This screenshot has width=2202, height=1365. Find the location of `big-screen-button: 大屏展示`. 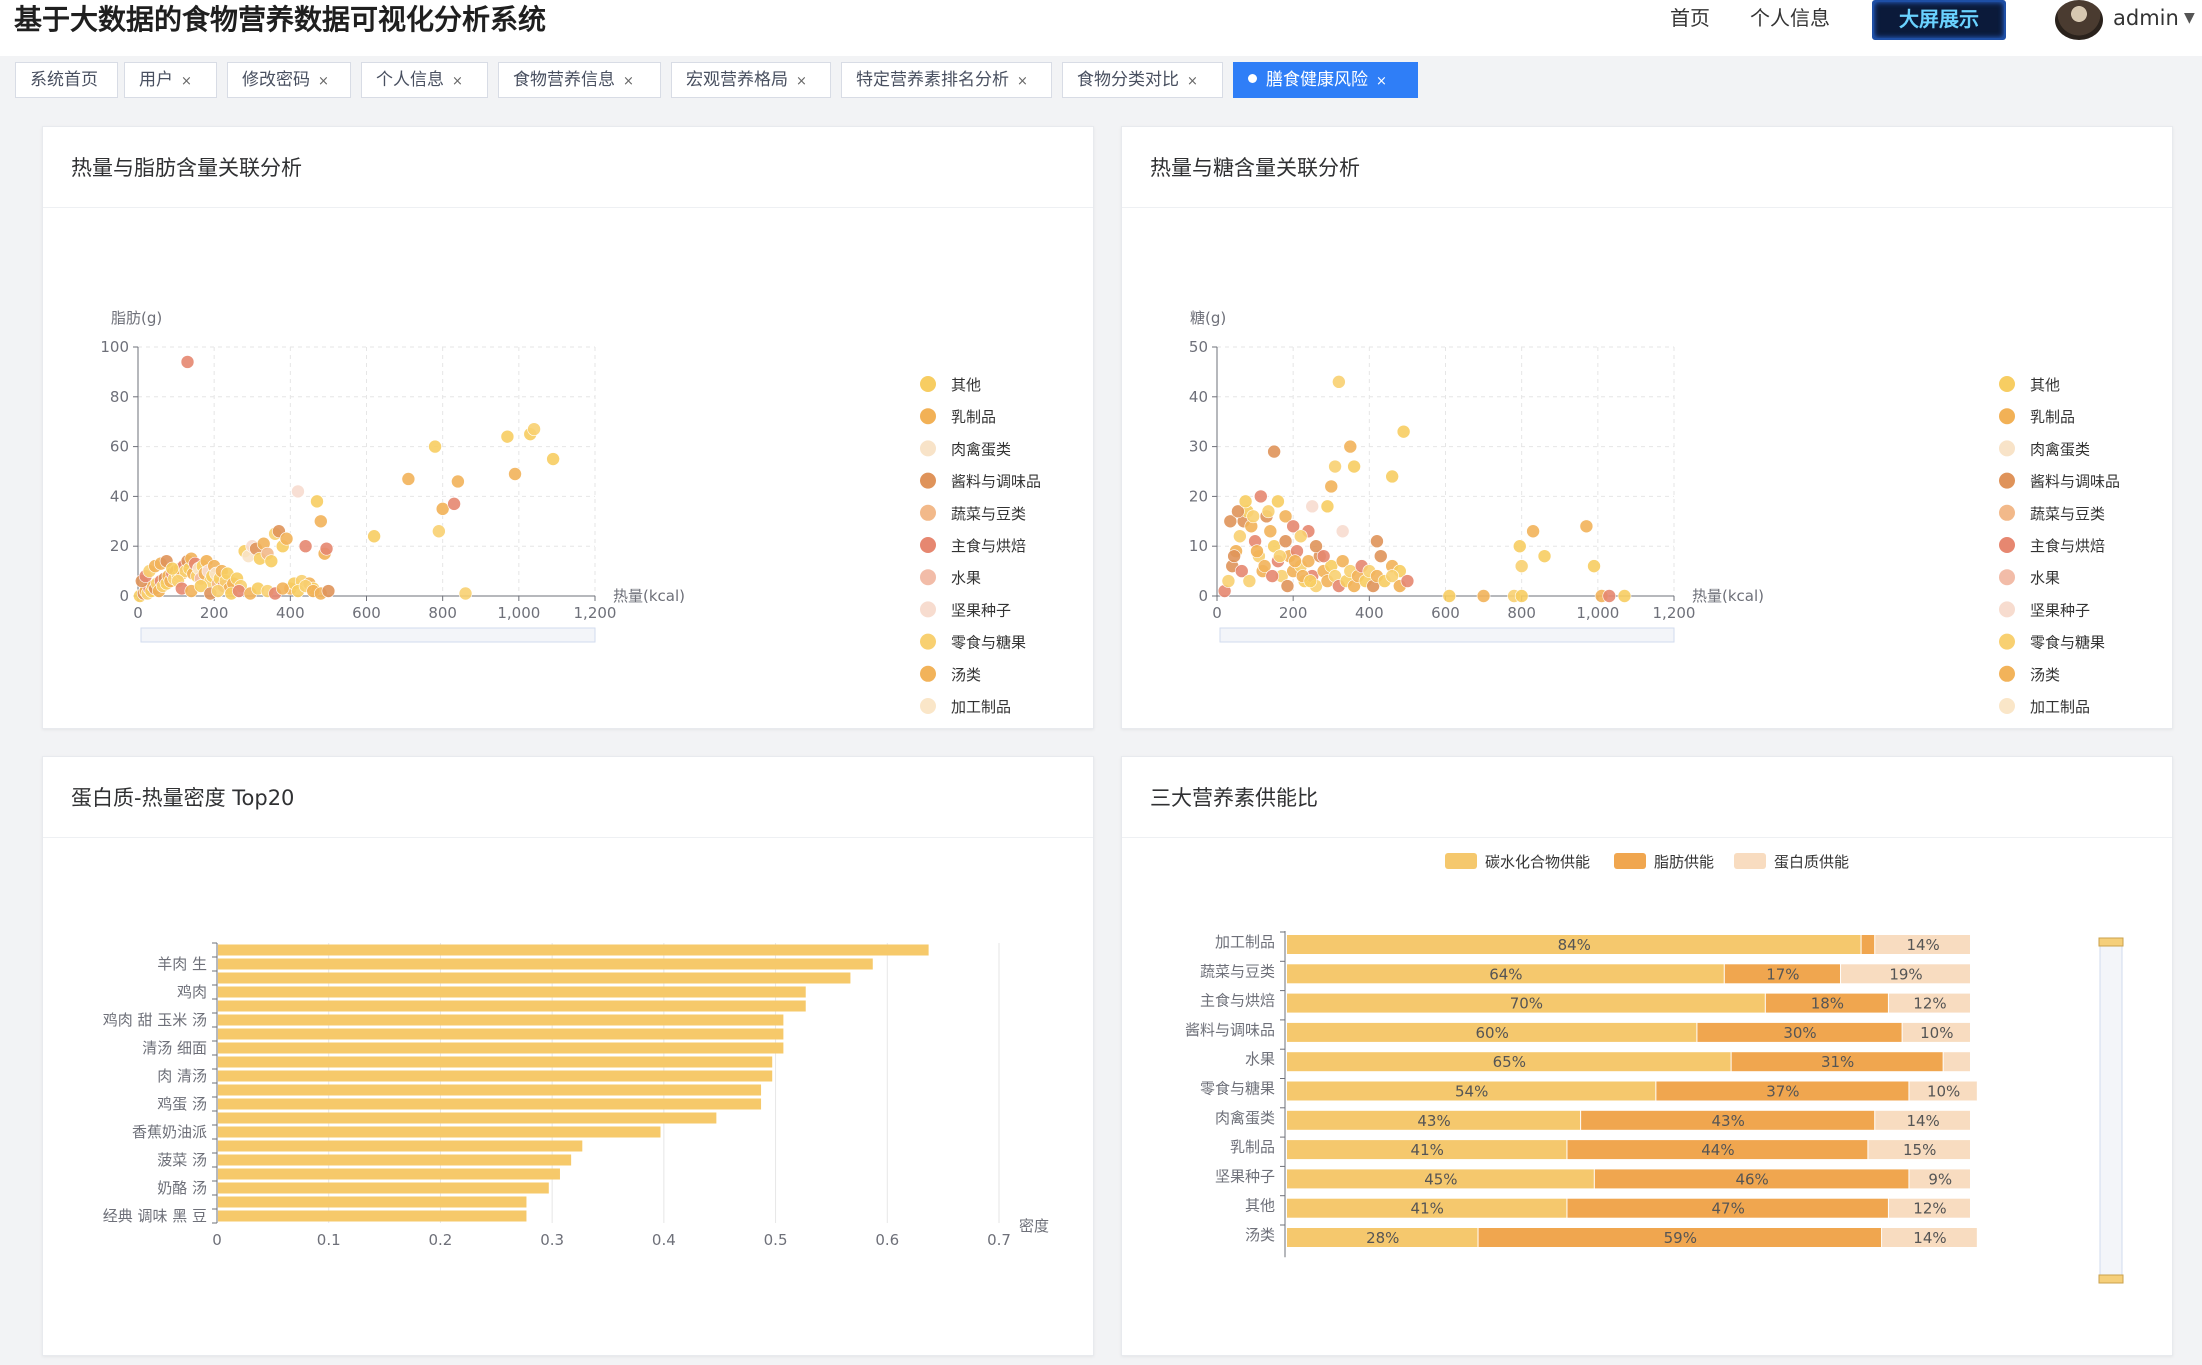

big-screen-button: 大屏展示 is located at coordinates (1939, 20).